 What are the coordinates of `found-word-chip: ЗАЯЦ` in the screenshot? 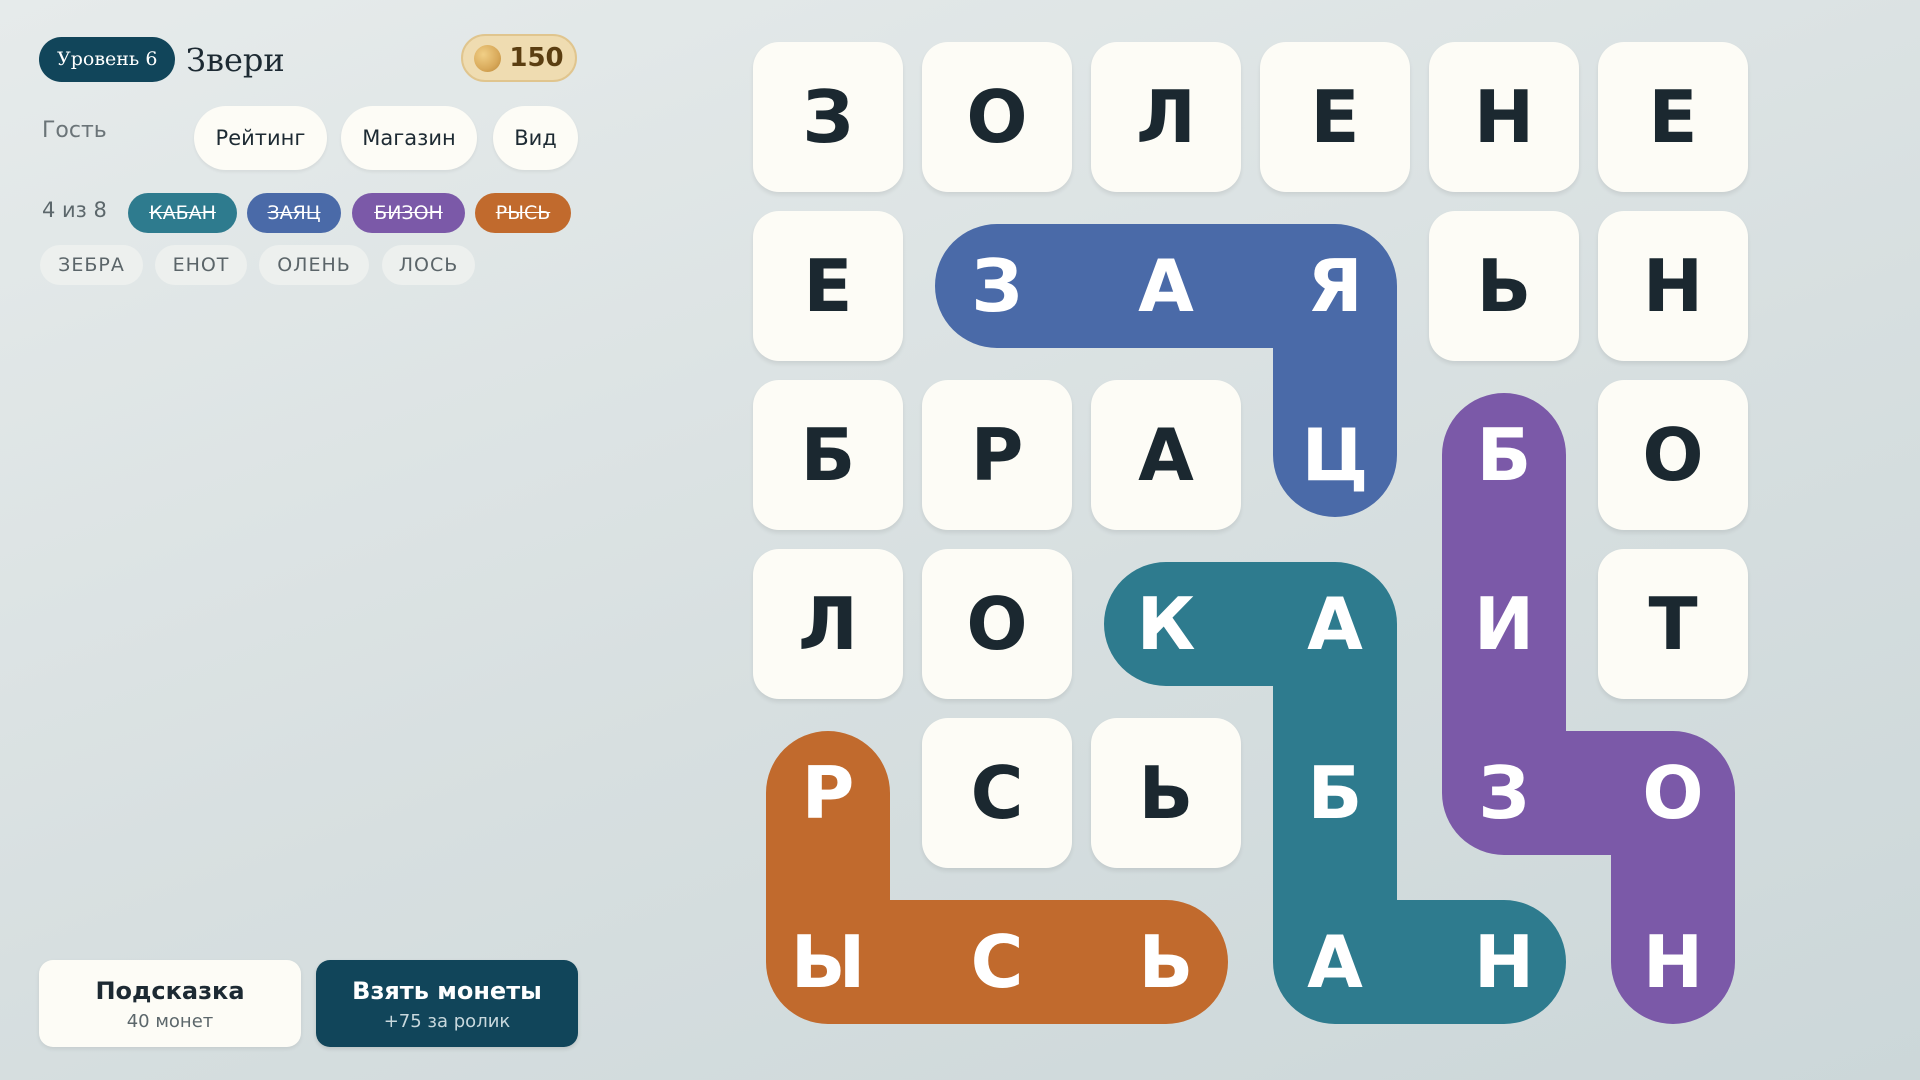 It's located at (294, 213).